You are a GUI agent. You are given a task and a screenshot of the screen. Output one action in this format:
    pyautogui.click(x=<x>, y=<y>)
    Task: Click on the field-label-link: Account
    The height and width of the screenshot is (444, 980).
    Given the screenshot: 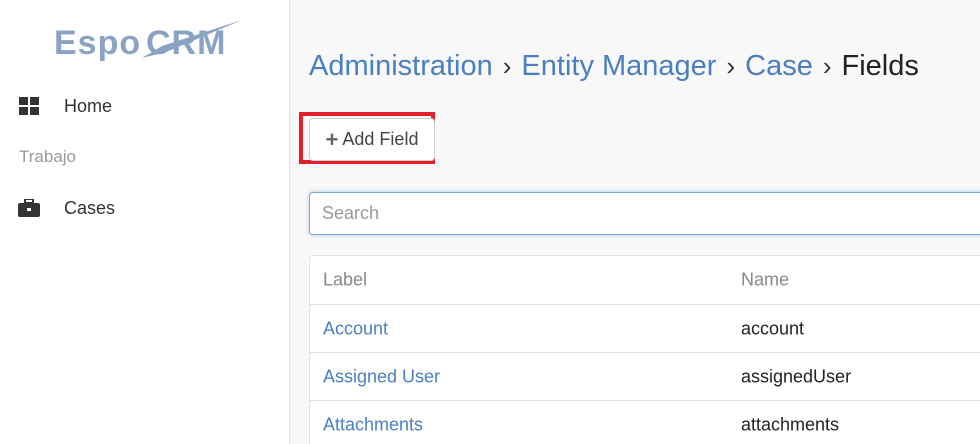 What is the action you would take?
    pyautogui.click(x=355, y=328)
    